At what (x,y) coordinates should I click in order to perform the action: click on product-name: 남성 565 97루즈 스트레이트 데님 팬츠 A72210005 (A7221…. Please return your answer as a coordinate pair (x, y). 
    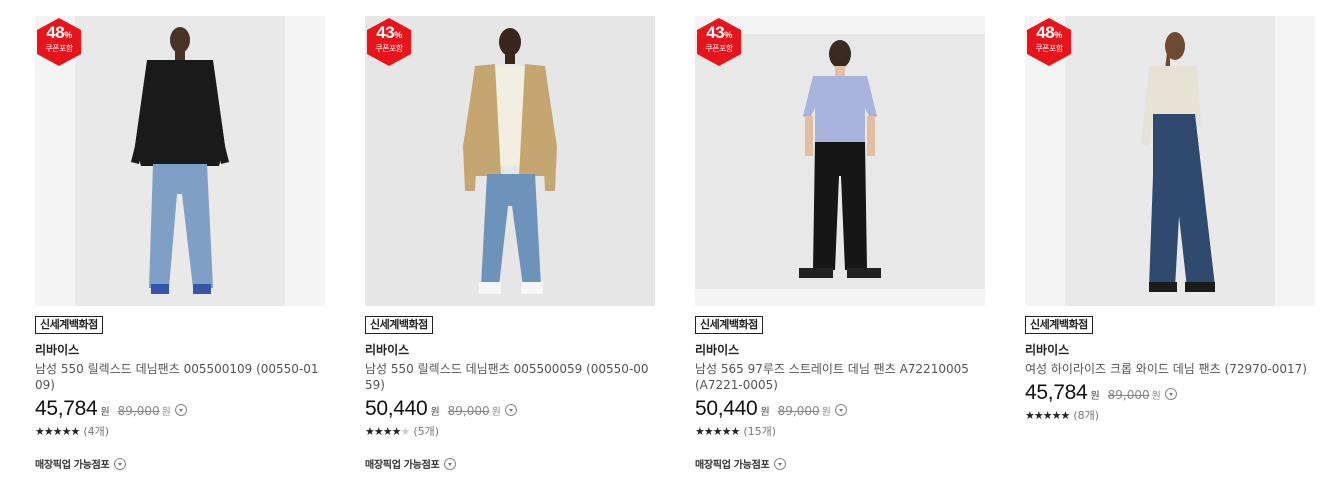
    Looking at the image, I should click on (840, 377).